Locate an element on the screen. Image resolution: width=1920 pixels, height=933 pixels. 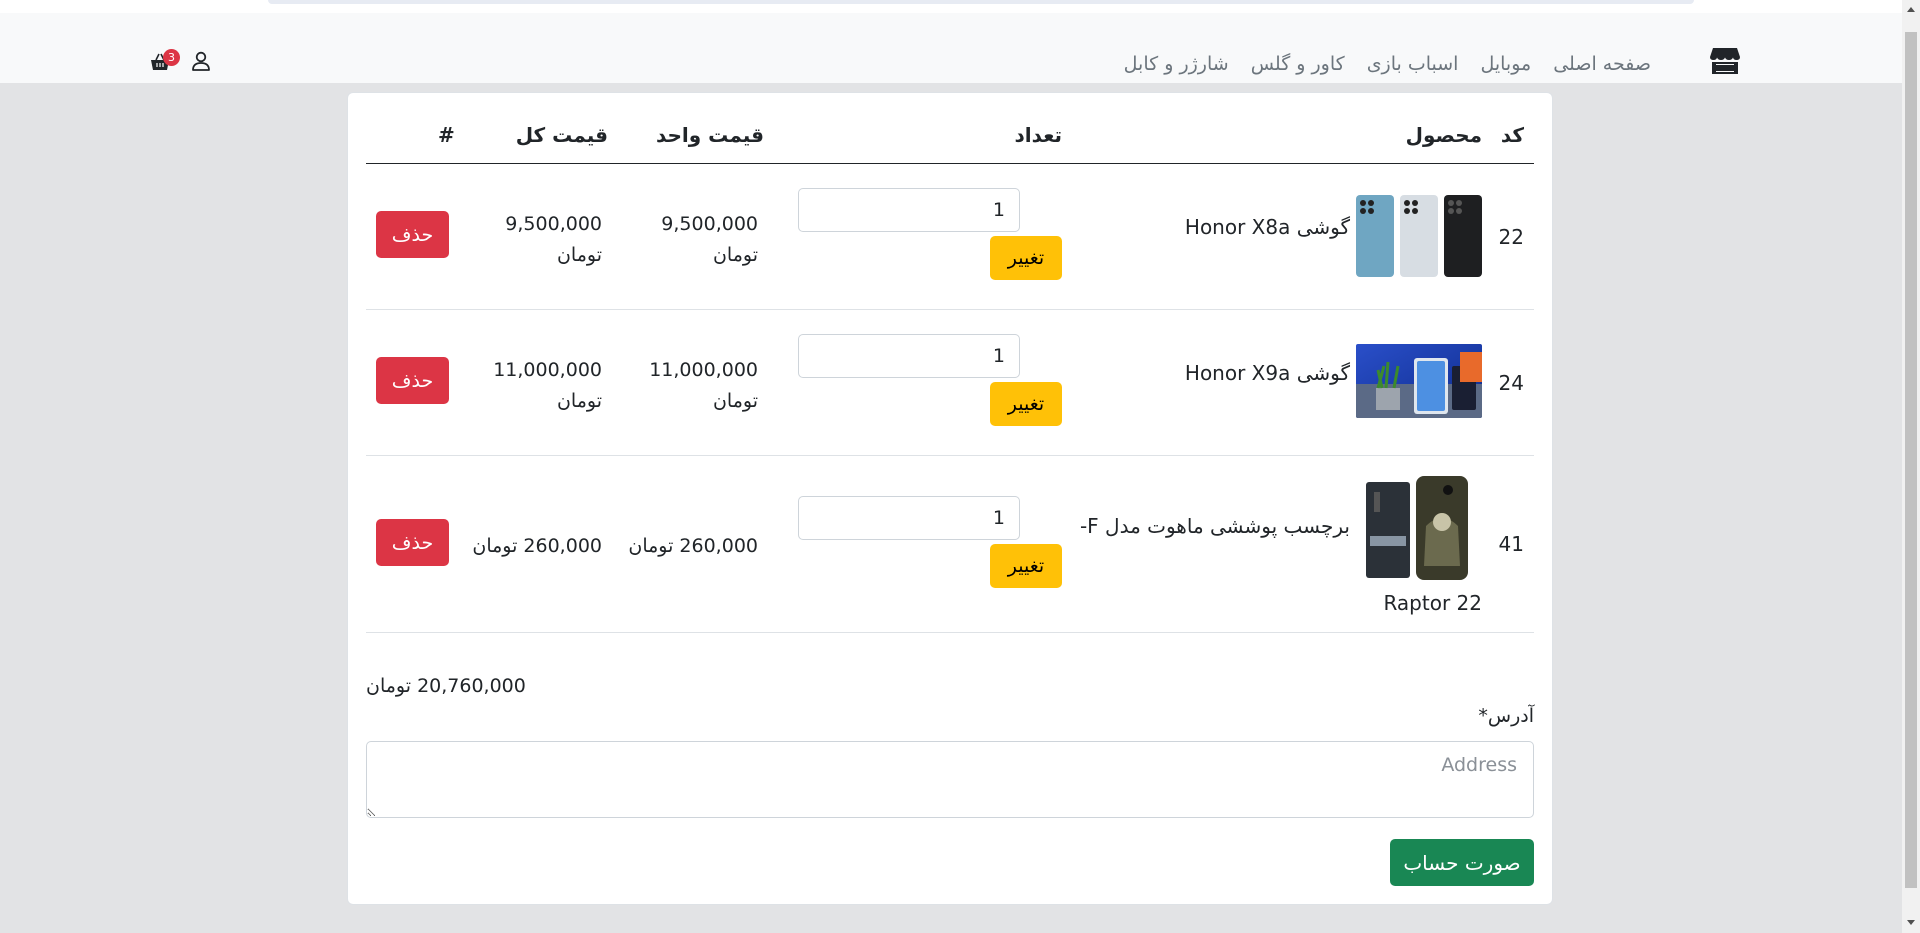
unit-price: 260,000 تومان is located at coordinates (693, 546).